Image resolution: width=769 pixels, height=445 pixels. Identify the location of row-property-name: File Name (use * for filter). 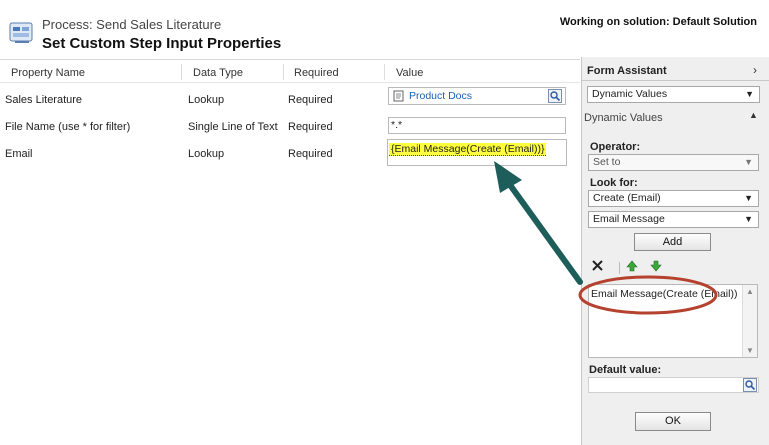
(68, 127).